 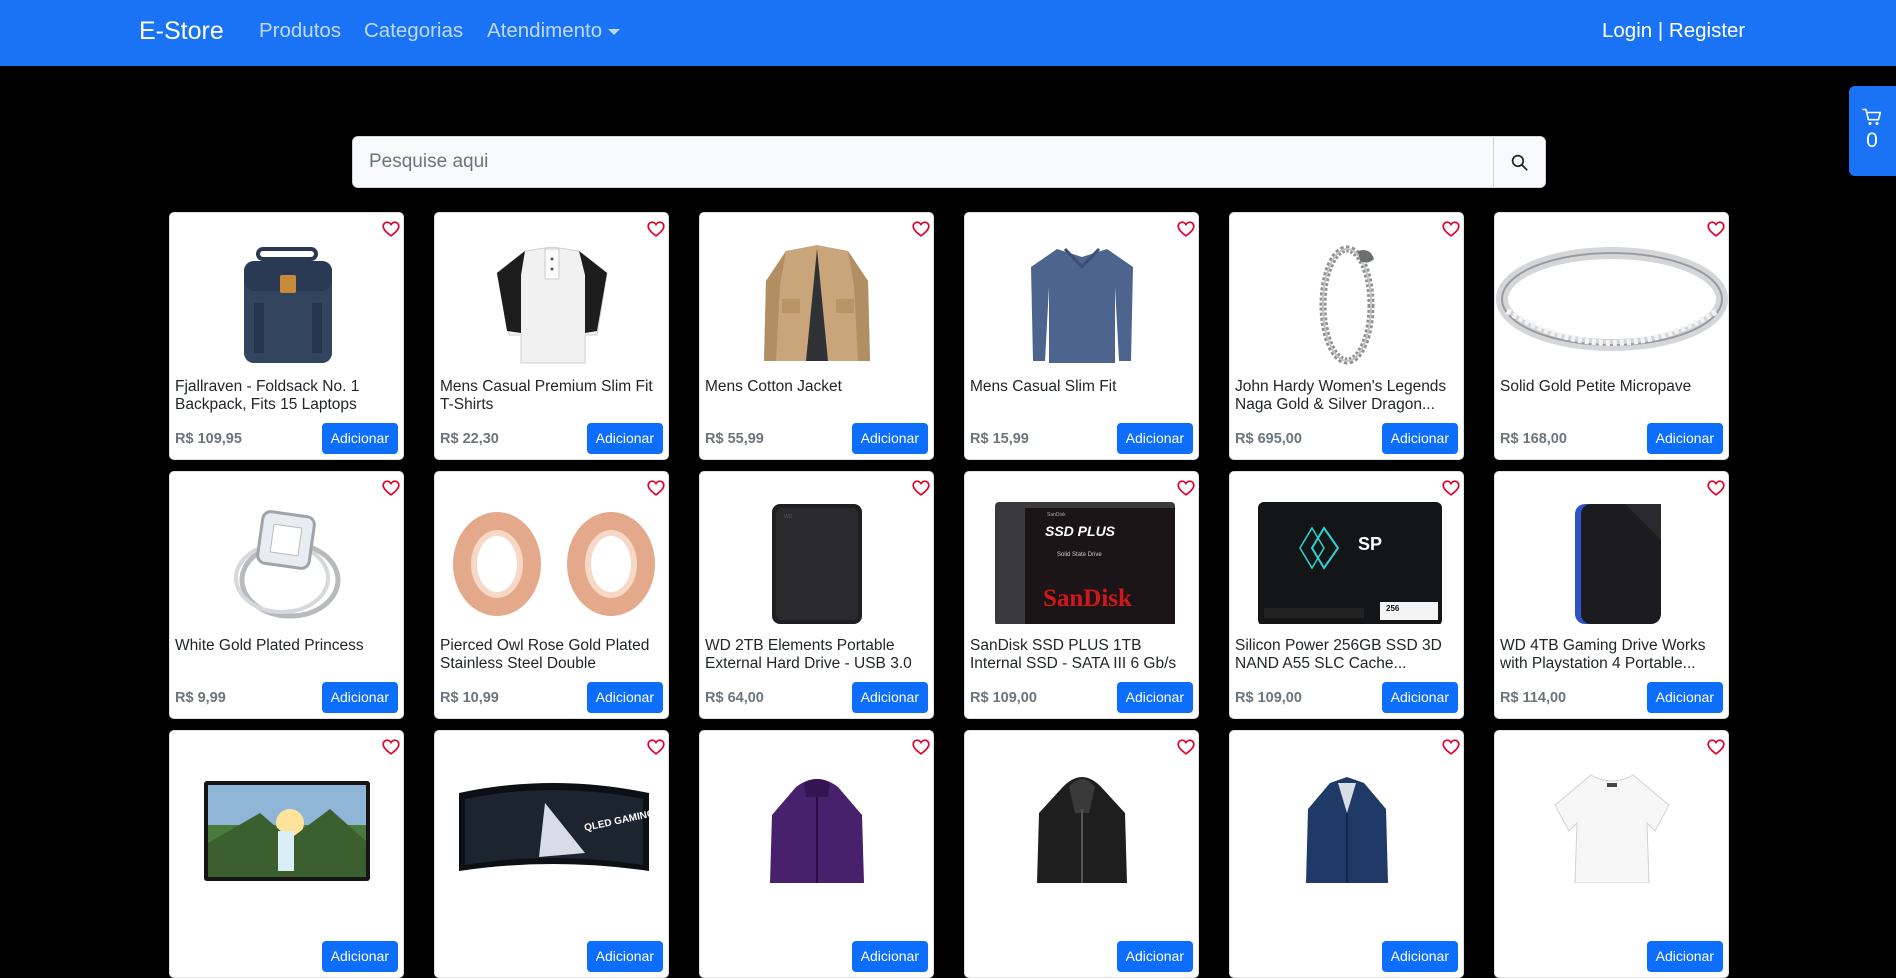 I want to click on dragon-bracelet-image, so click(x=1346, y=300).